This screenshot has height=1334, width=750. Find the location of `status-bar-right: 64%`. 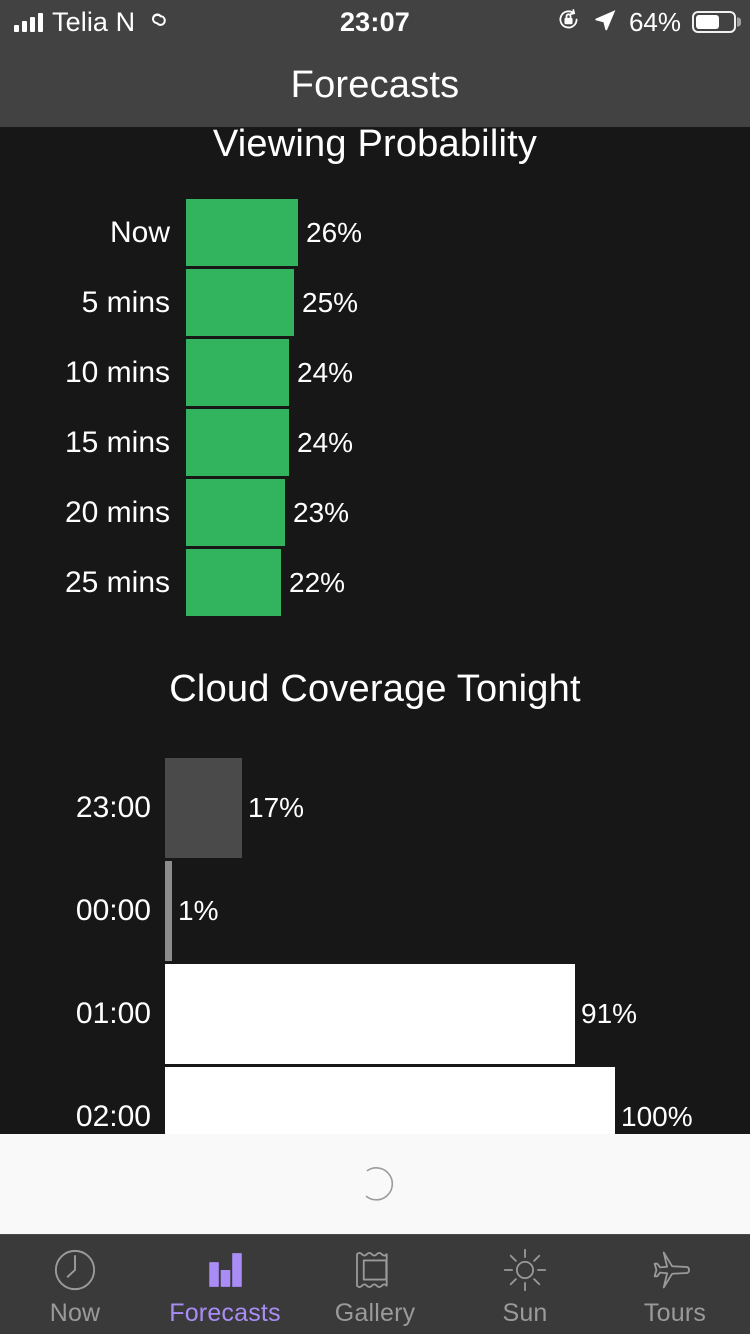

status-bar-right: 64% is located at coordinates (645, 22).